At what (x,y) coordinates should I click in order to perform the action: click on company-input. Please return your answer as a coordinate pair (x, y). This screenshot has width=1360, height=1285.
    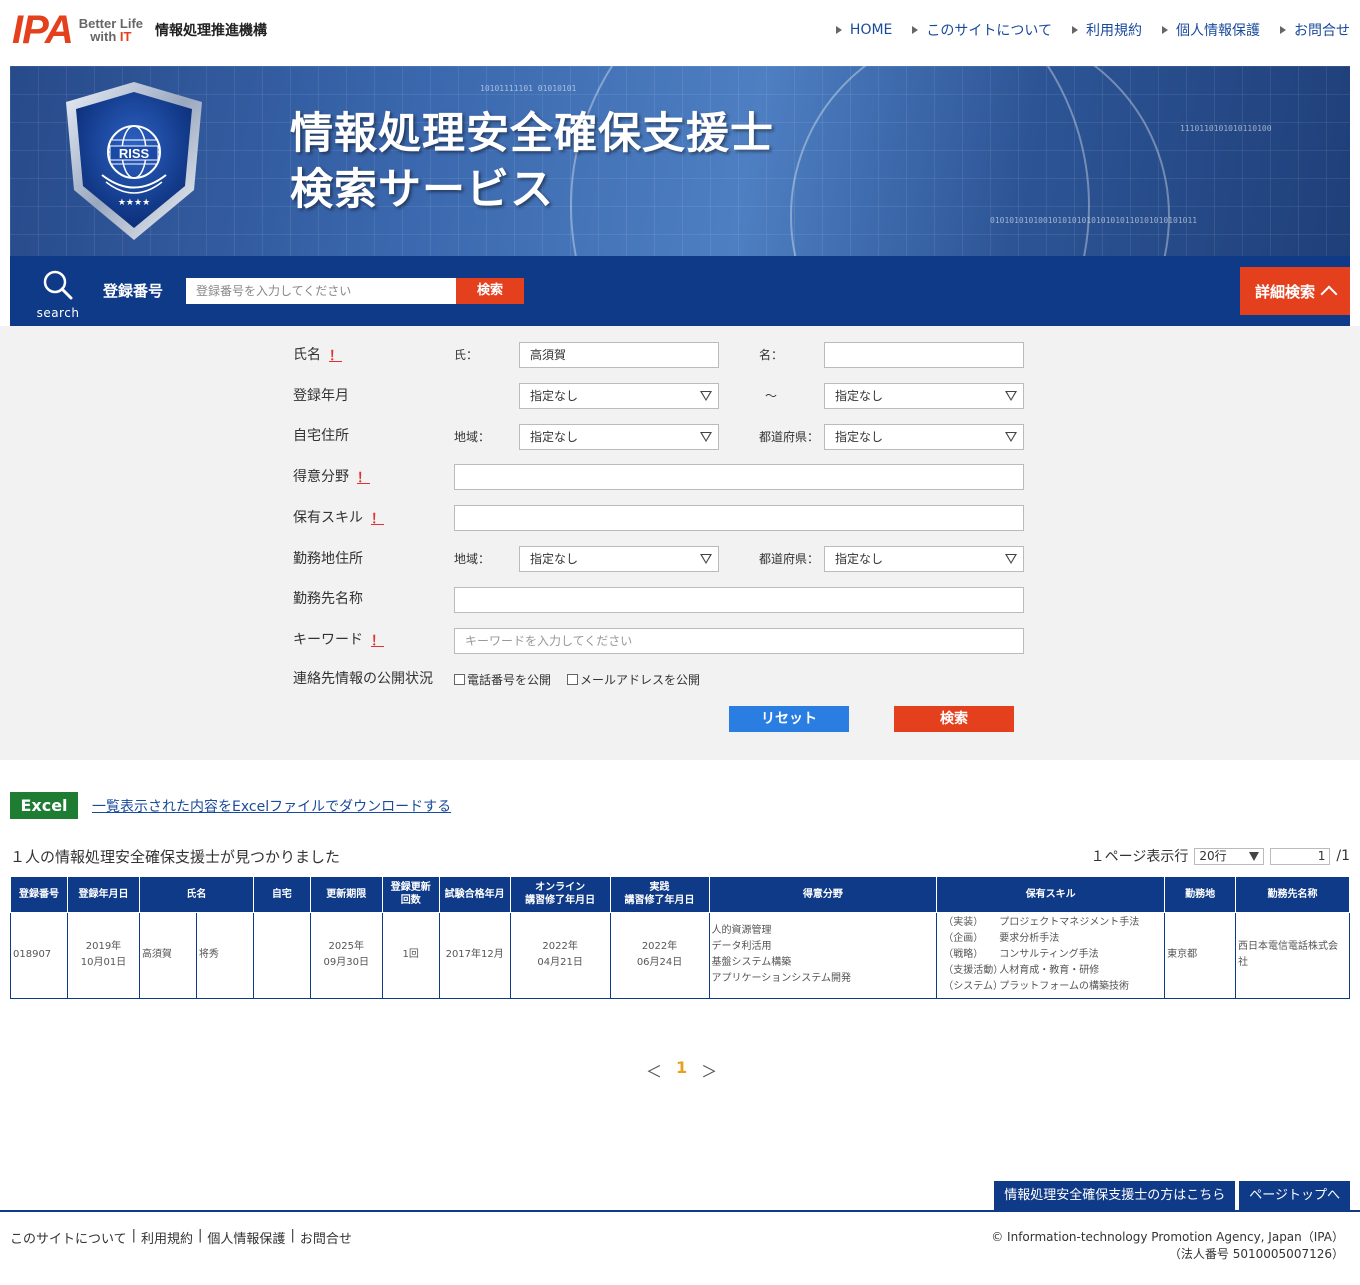
    Looking at the image, I should click on (739, 600).